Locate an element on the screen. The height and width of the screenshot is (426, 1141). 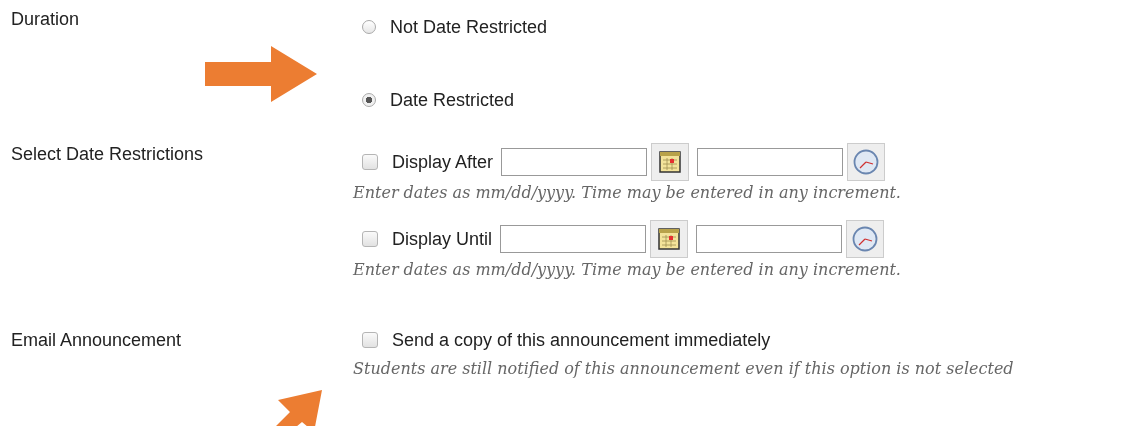
checkbox-option: Display Until is located at coordinates (427, 239).